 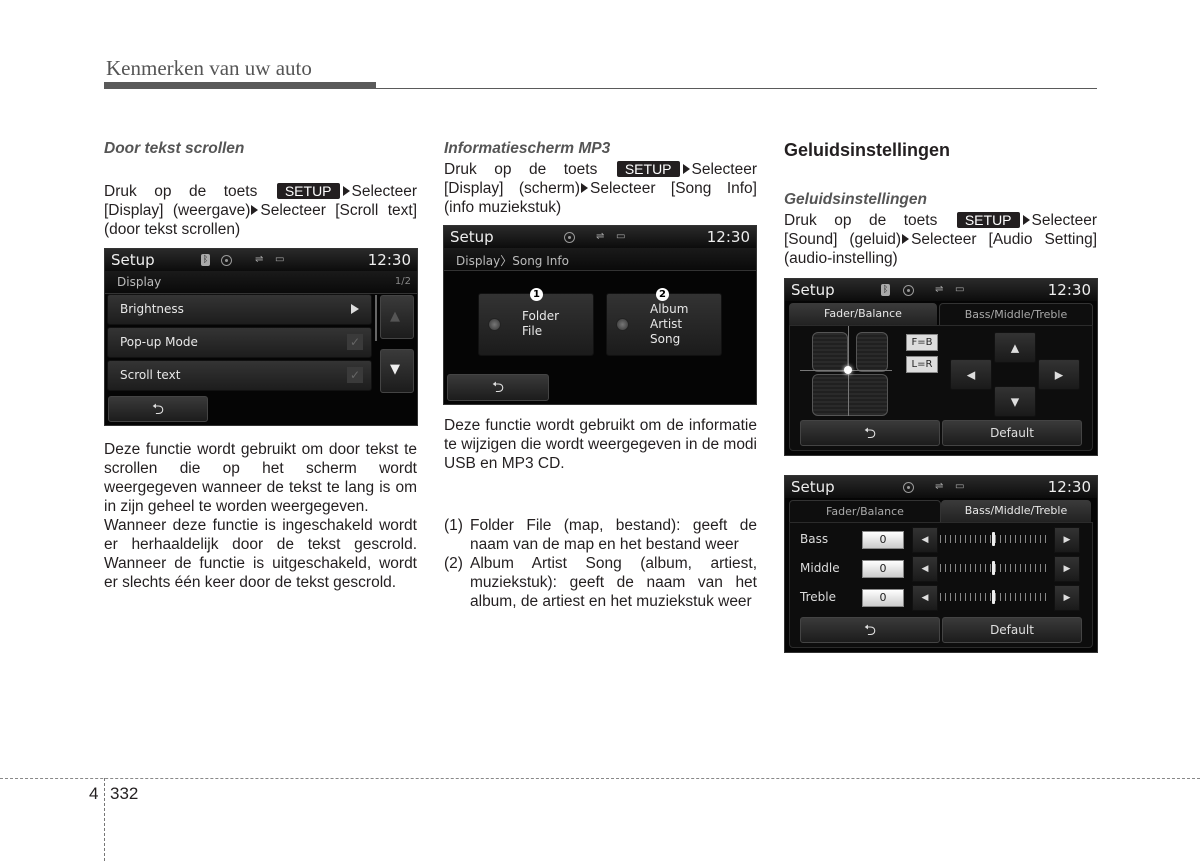 I want to click on breadcrumb-bar: Display 1/2, so click(x=261, y=282).